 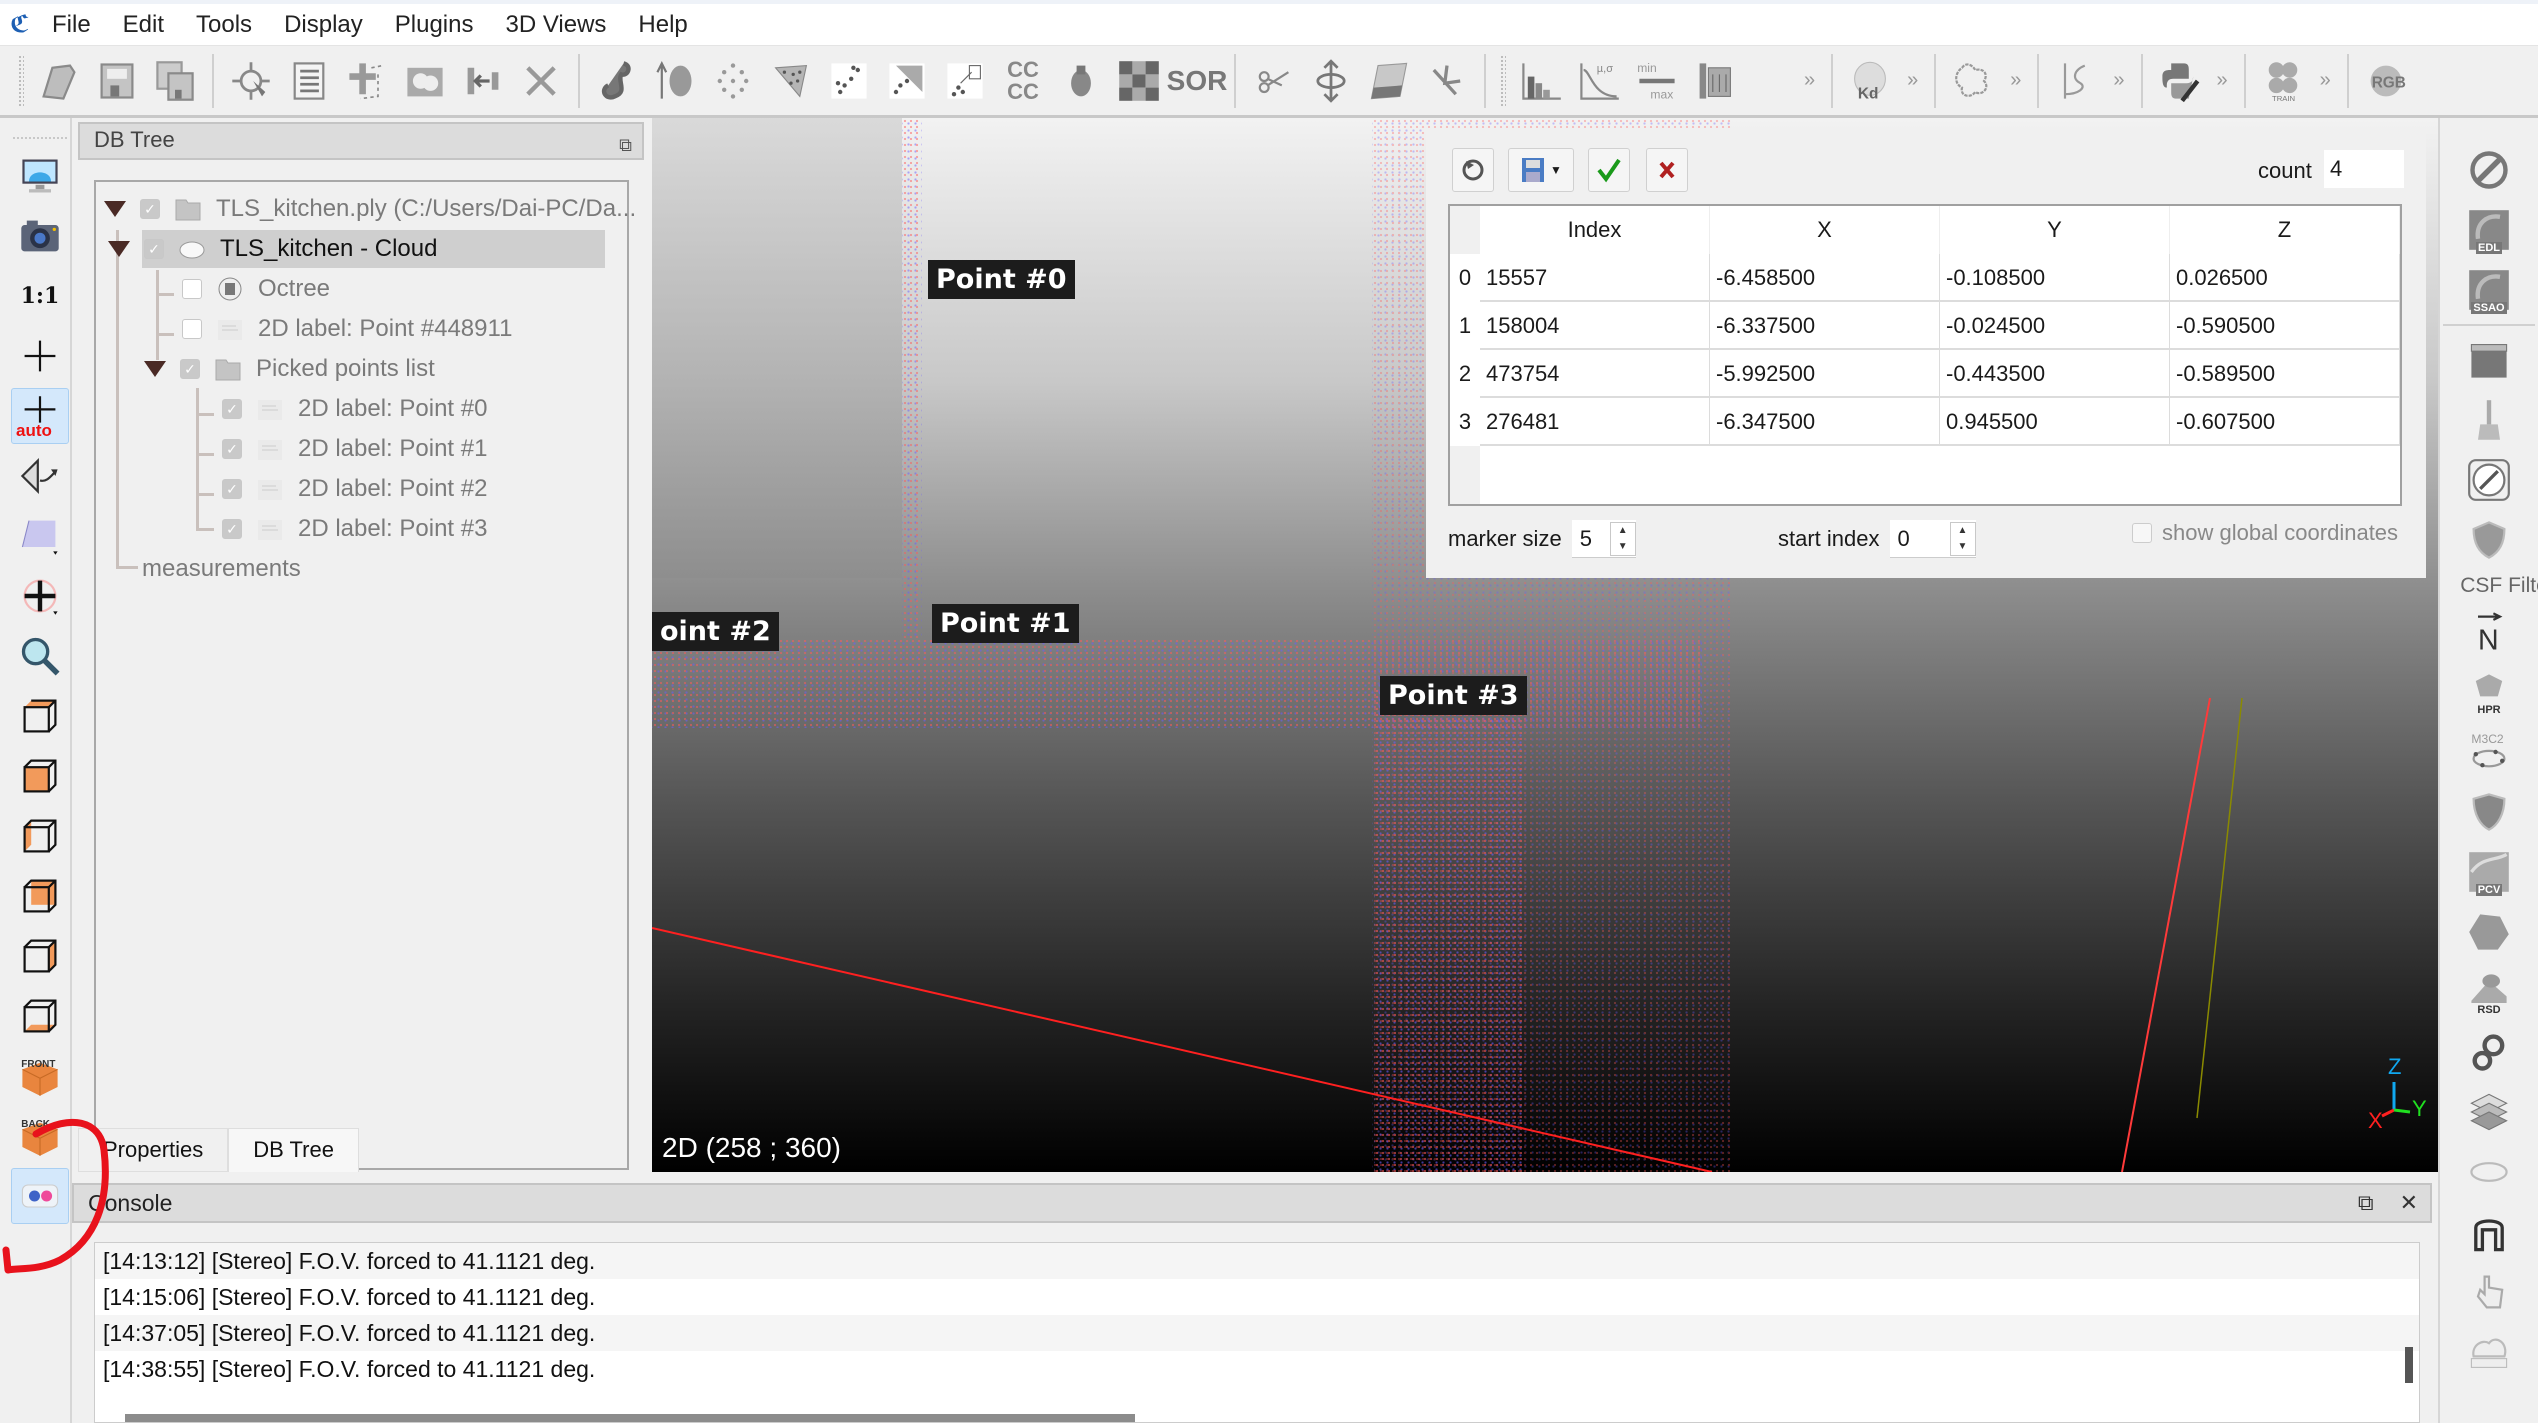 What do you see at coordinates (2285, 374) in the screenshot?
I see `cell-z: -0.589500` at bounding box center [2285, 374].